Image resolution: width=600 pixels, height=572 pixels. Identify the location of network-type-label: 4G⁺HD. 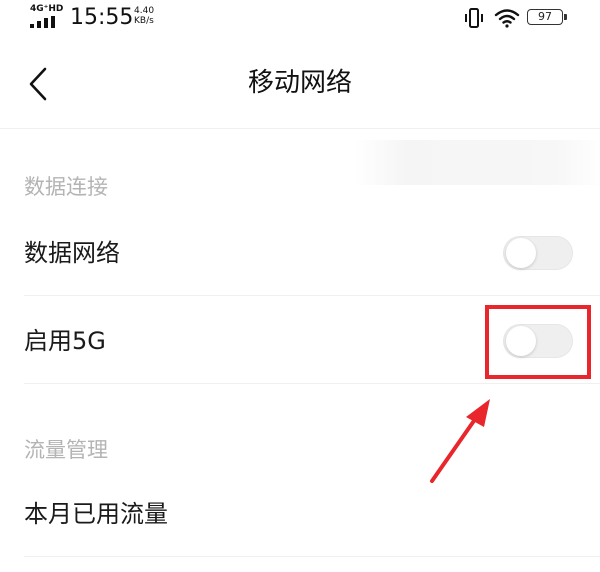
(47, 9).